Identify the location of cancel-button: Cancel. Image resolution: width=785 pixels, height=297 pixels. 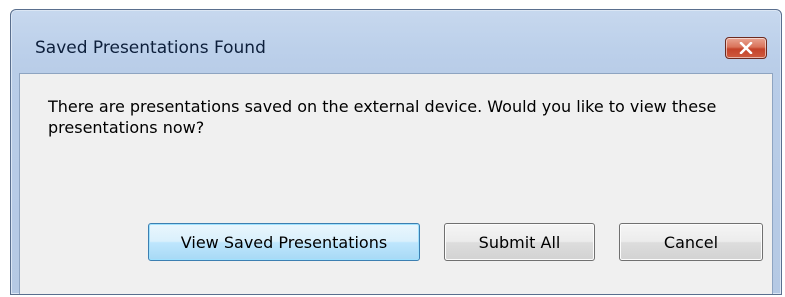
(691, 242).